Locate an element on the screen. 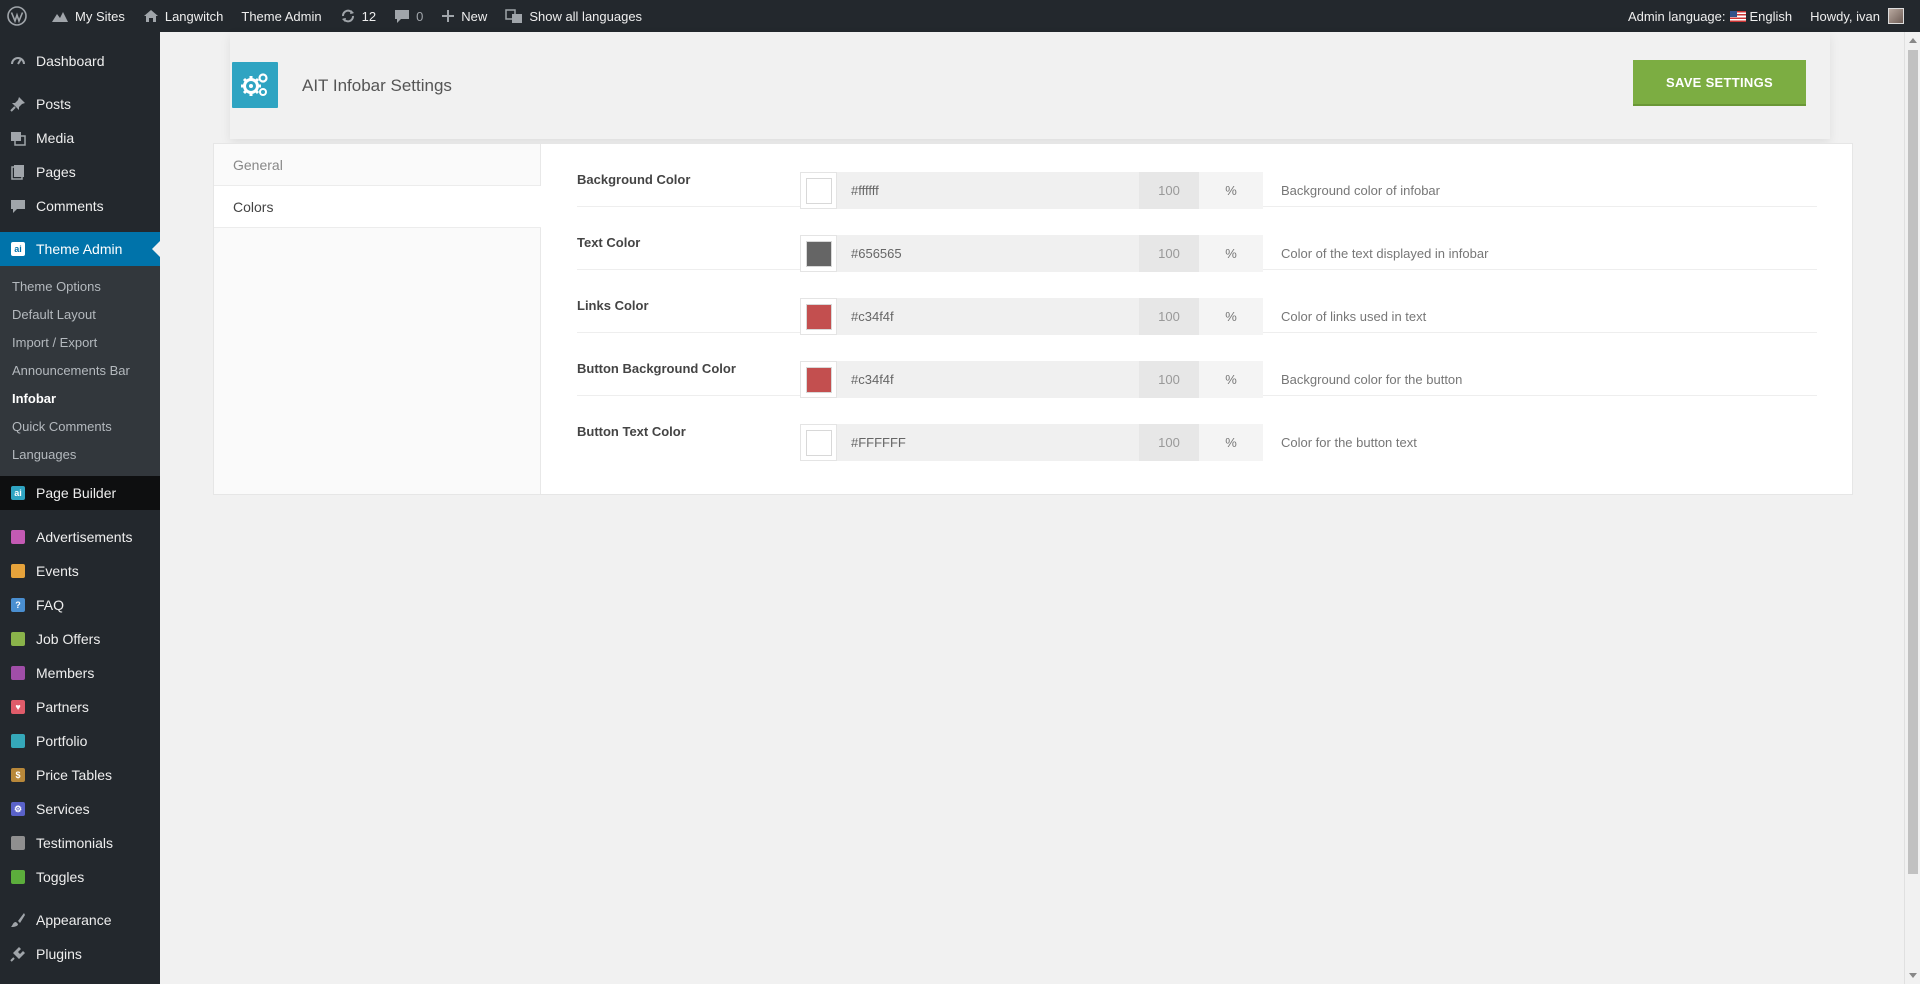  sites-icon is located at coordinates (60, 17).